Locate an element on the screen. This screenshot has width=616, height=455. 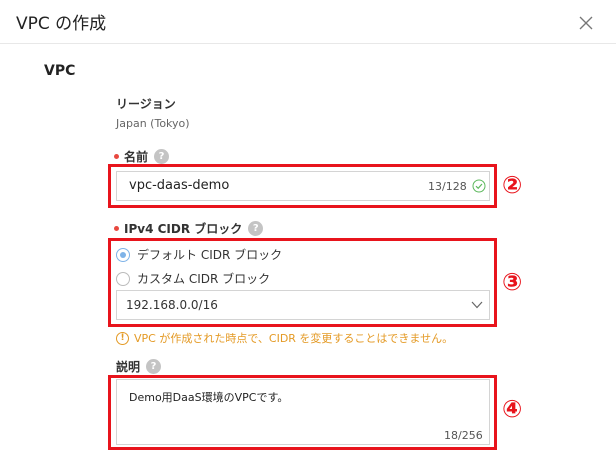
annotation-step-3: ③ is located at coordinates (512, 282).